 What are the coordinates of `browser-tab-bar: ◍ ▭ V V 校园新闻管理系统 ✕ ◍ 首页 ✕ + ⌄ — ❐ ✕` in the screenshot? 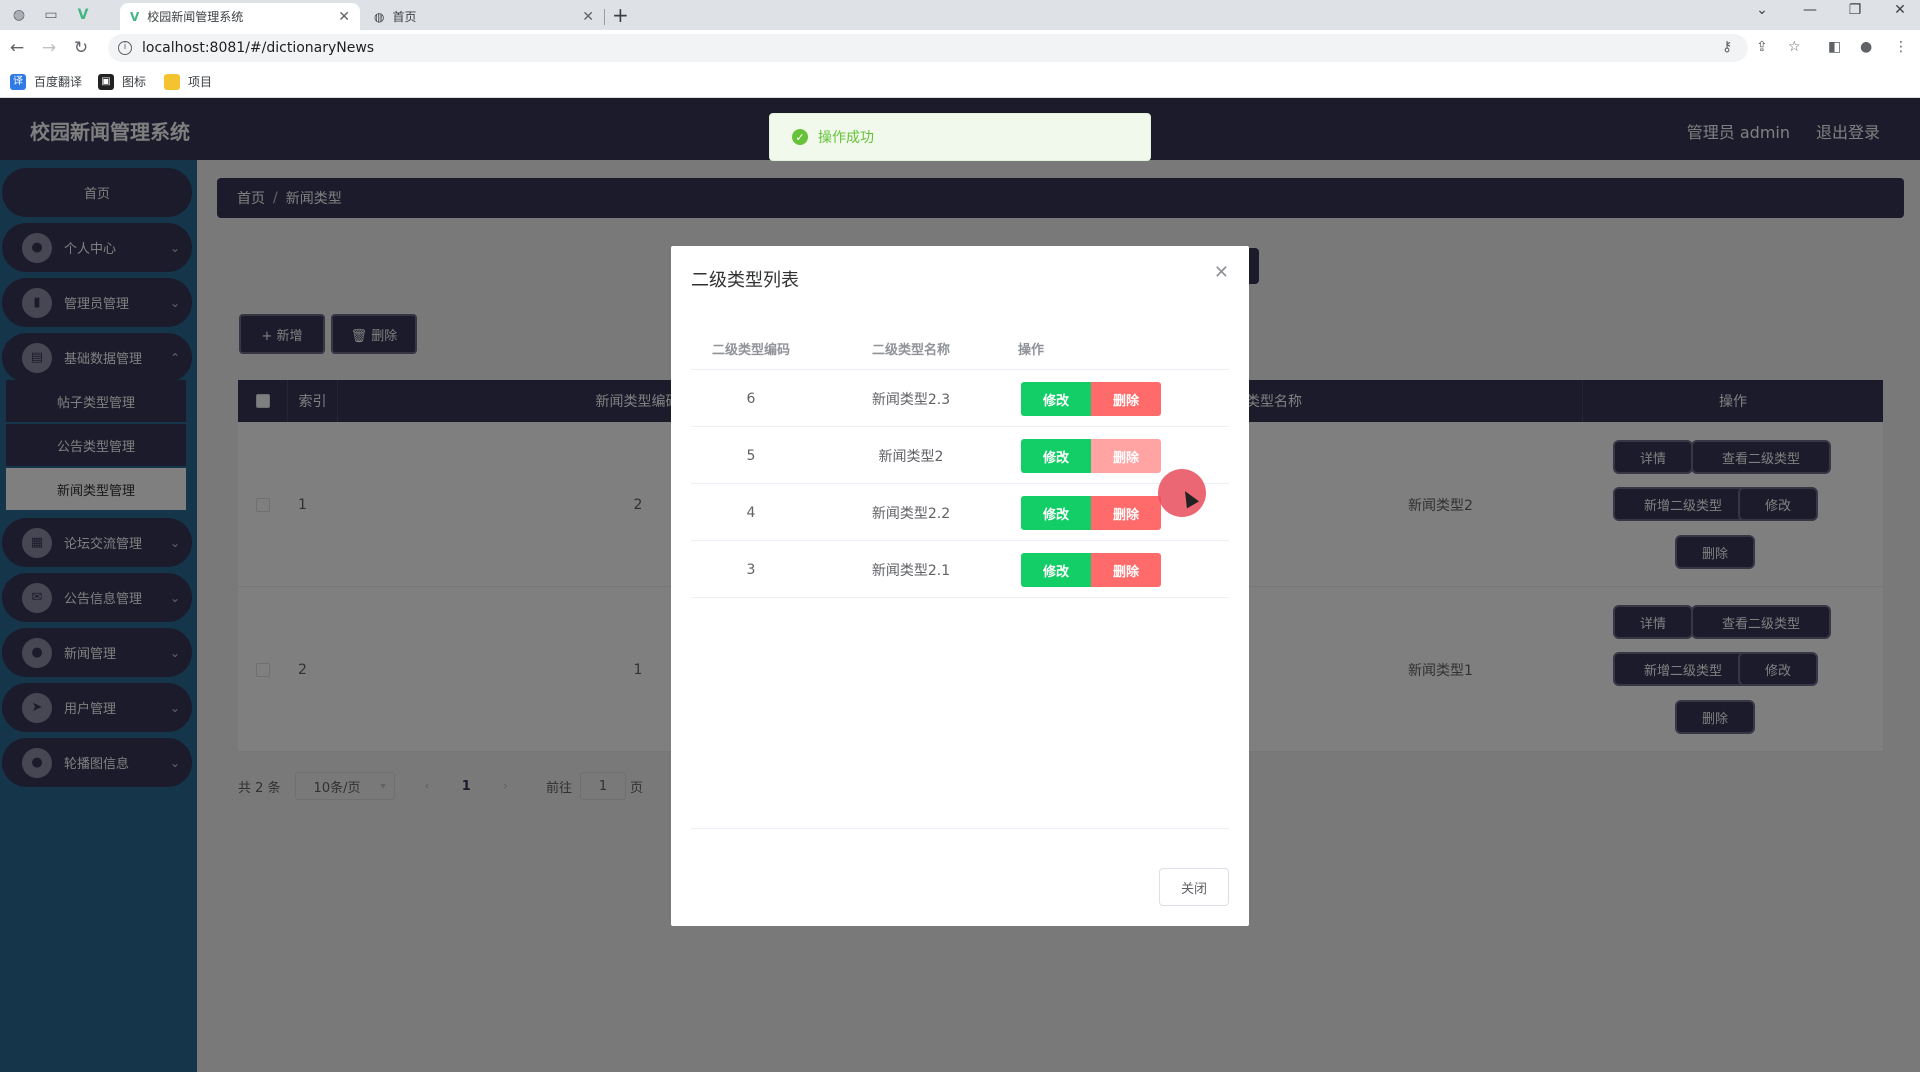 It's located at (960, 15).